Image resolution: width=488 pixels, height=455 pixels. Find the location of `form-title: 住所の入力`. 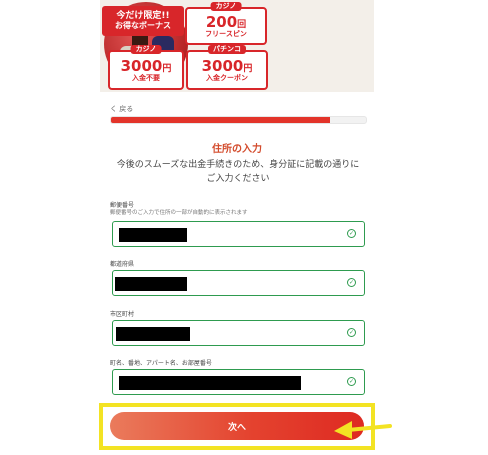

form-title: 住所の入力 is located at coordinates (237, 149).